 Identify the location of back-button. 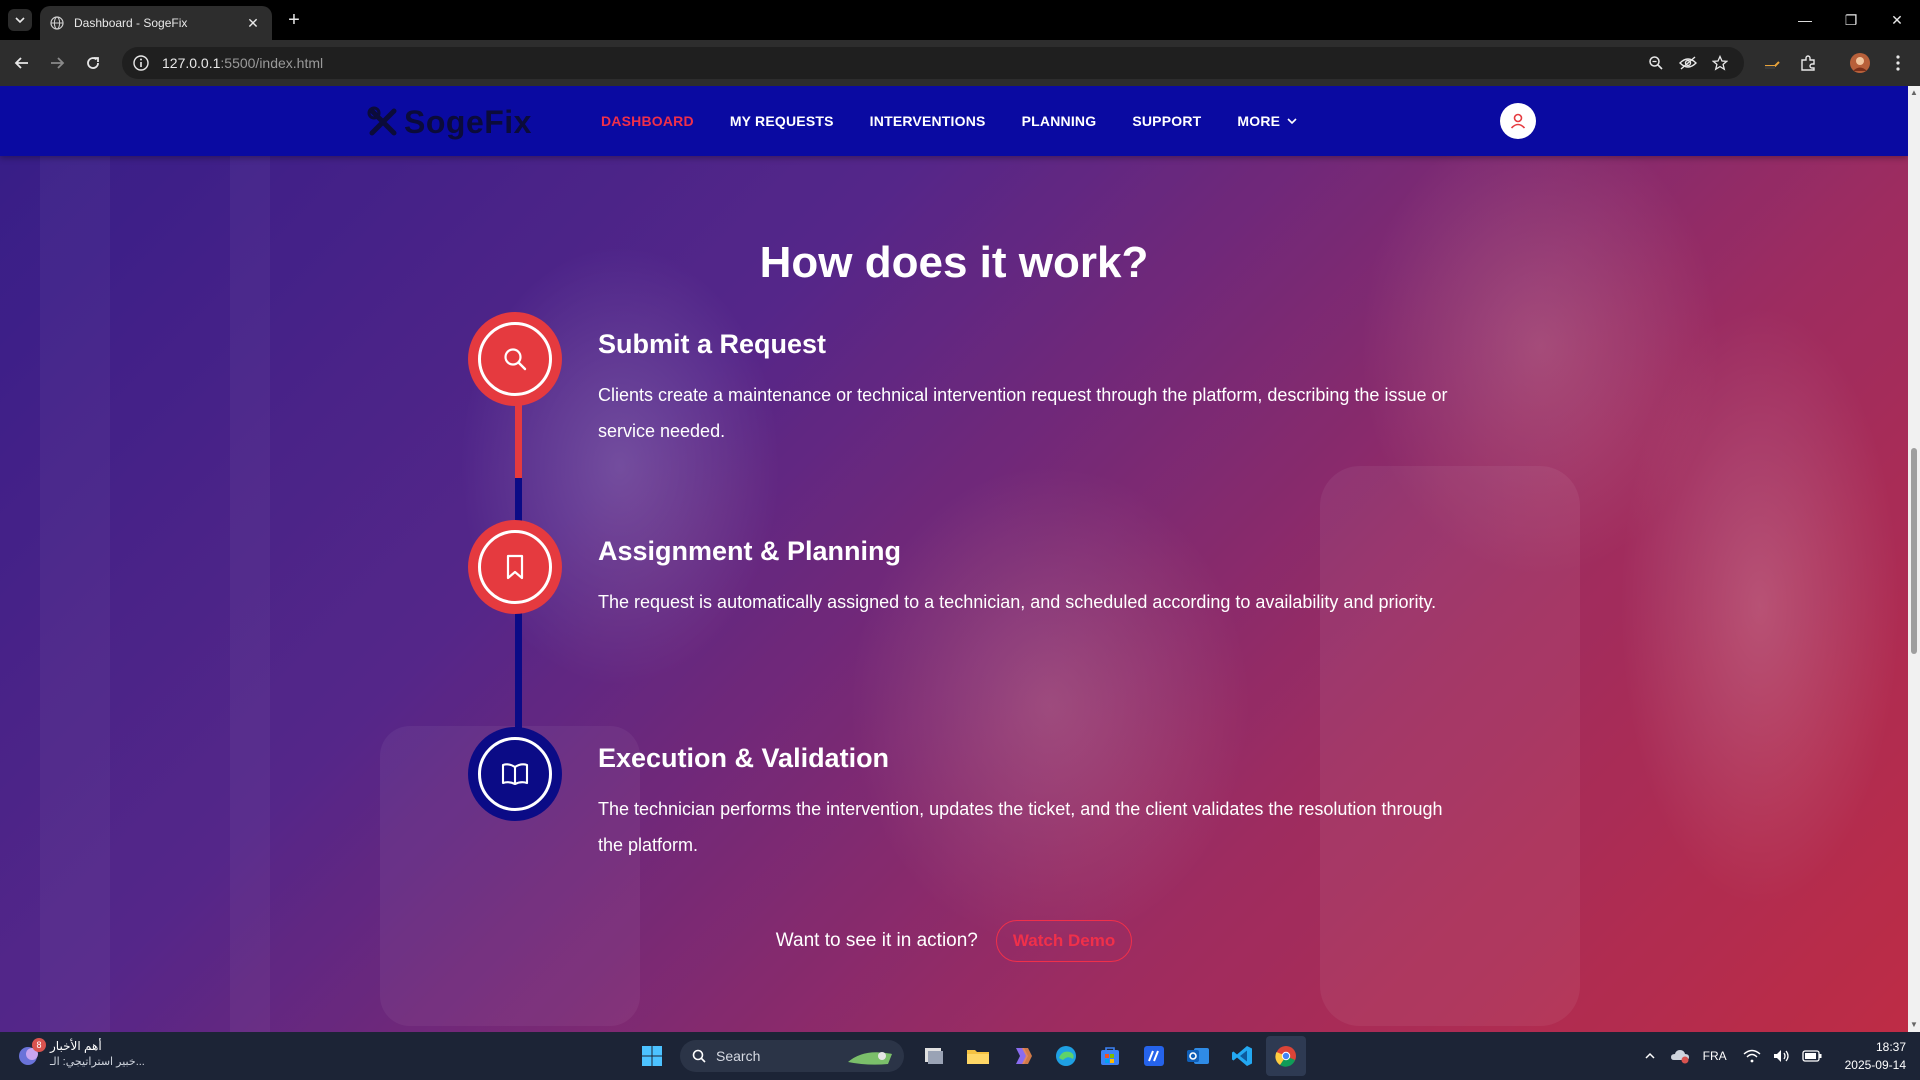
(22, 63).